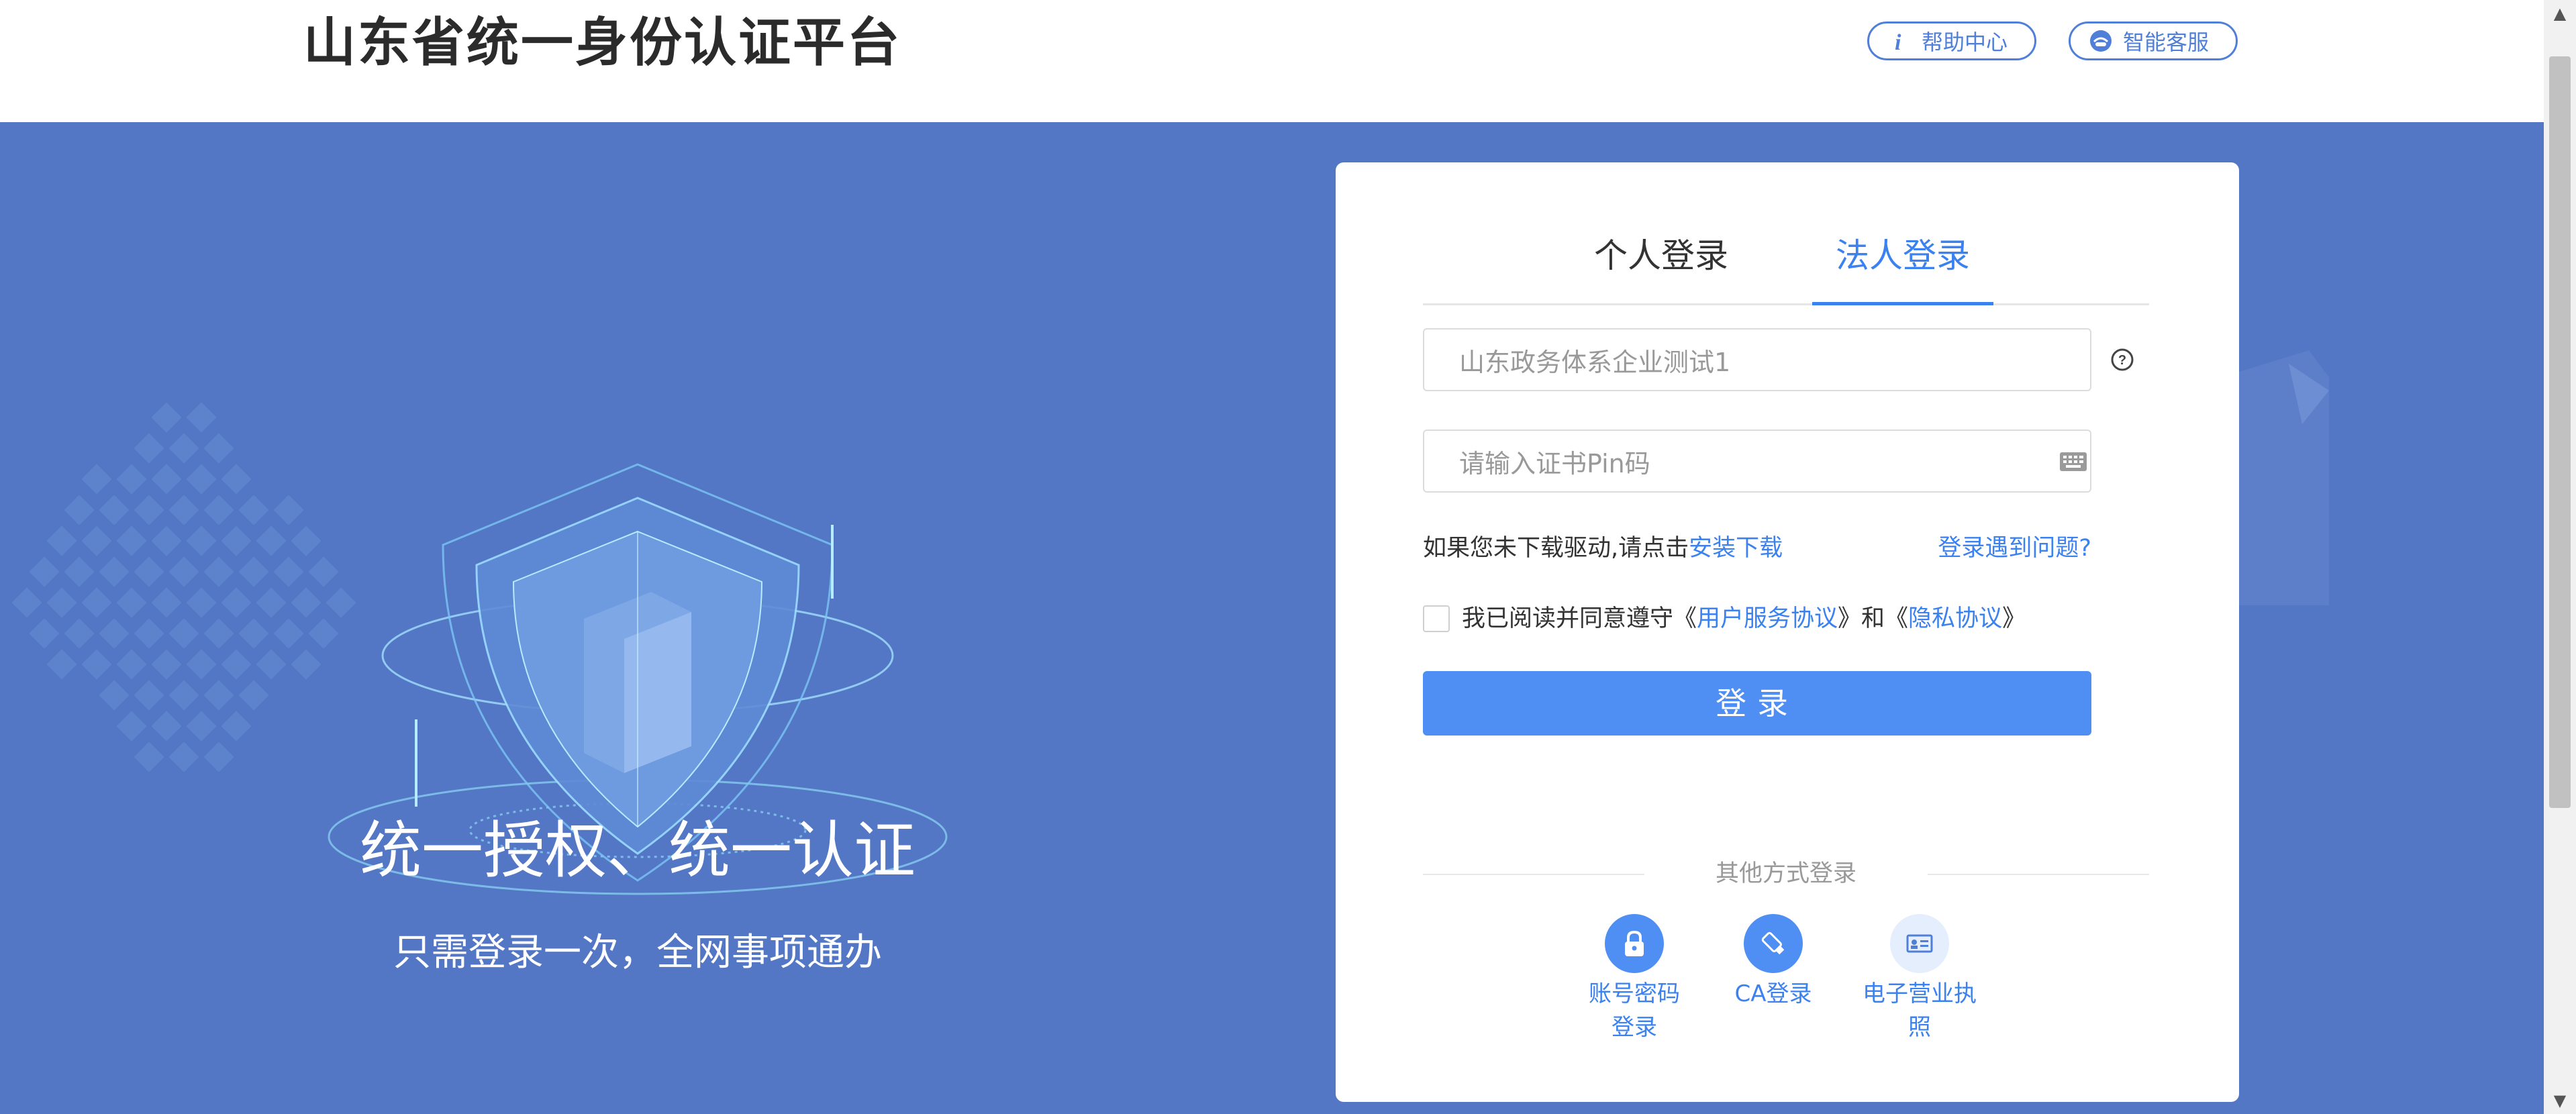 The width and height of the screenshot is (2576, 1114). I want to click on driver-download-row: 如果您未下载驱动,请点击安装下载 登录遇到问题?, so click(1757, 548).